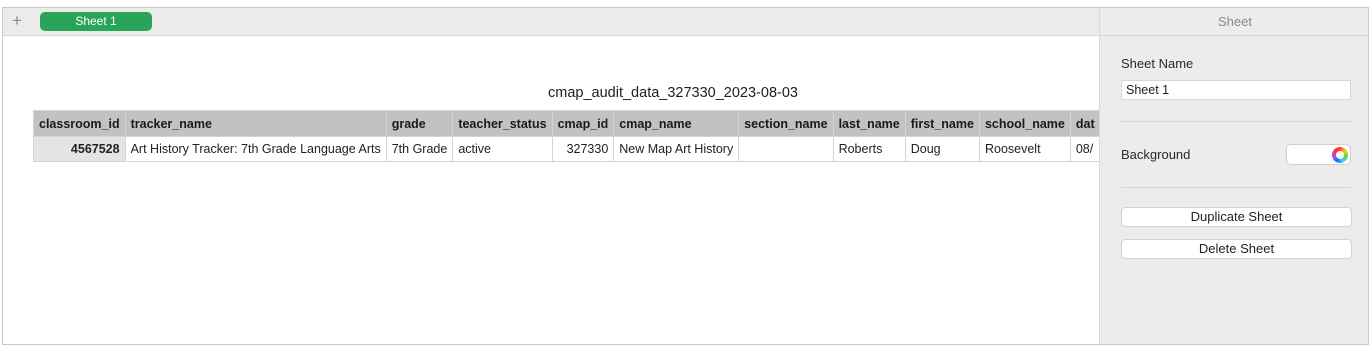  I want to click on column-header-grade: grade, so click(419, 123).